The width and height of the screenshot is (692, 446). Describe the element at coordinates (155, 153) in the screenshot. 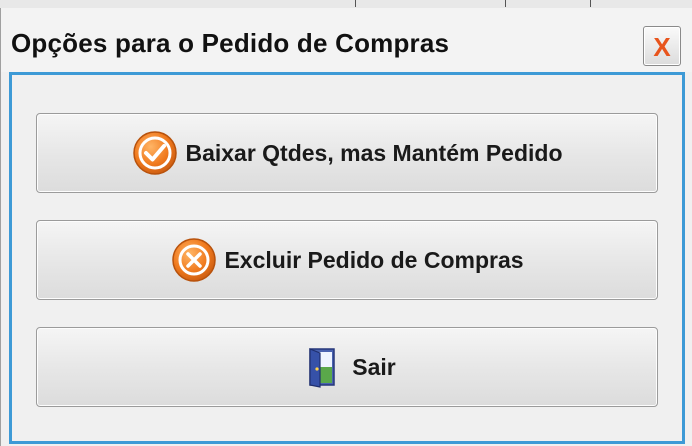

I see `check-circle-icon` at that location.